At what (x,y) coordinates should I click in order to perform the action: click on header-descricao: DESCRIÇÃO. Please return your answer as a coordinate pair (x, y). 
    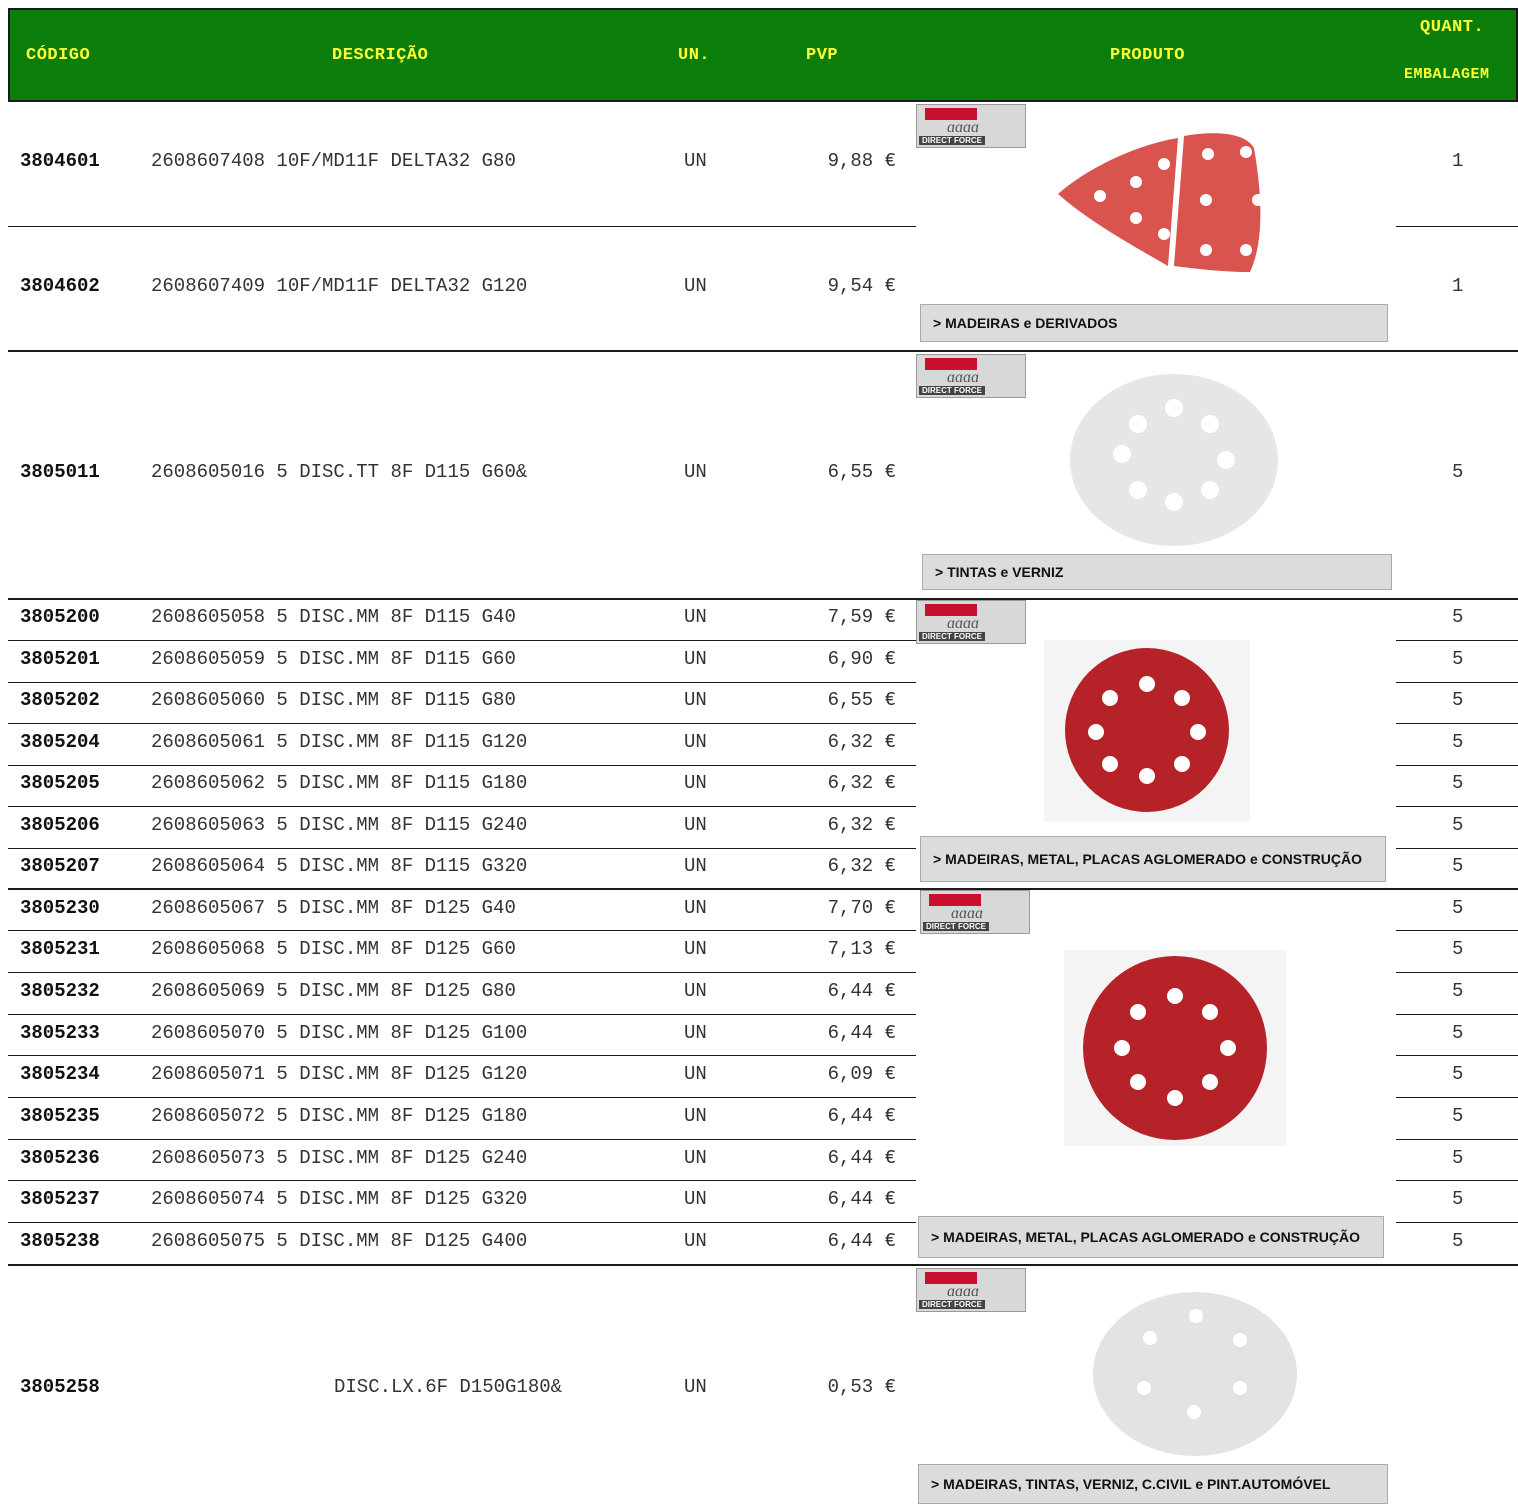
    Looking at the image, I should click on (380, 55).